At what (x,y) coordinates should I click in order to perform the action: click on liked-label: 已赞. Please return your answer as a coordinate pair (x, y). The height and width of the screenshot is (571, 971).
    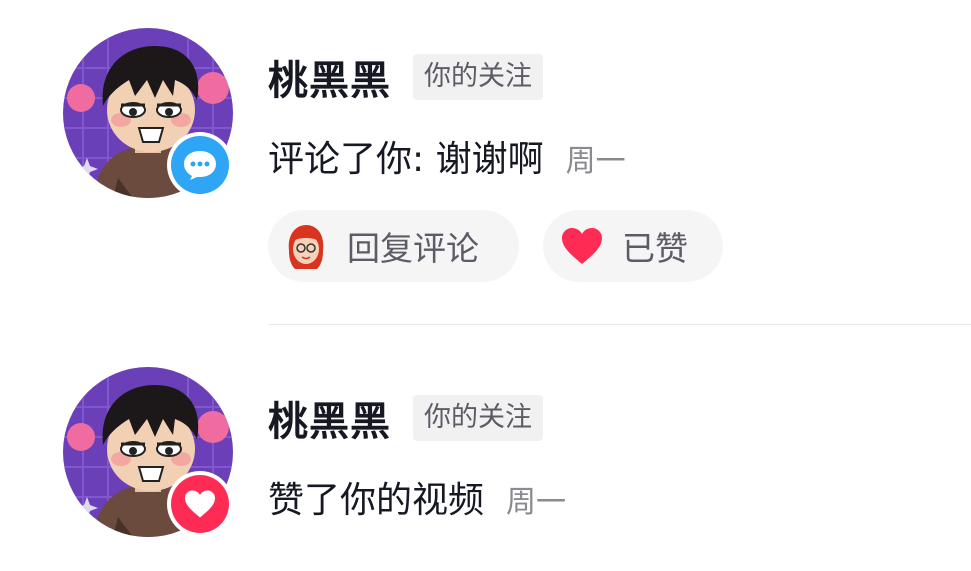
    Looking at the image, I should click on (655, 248).